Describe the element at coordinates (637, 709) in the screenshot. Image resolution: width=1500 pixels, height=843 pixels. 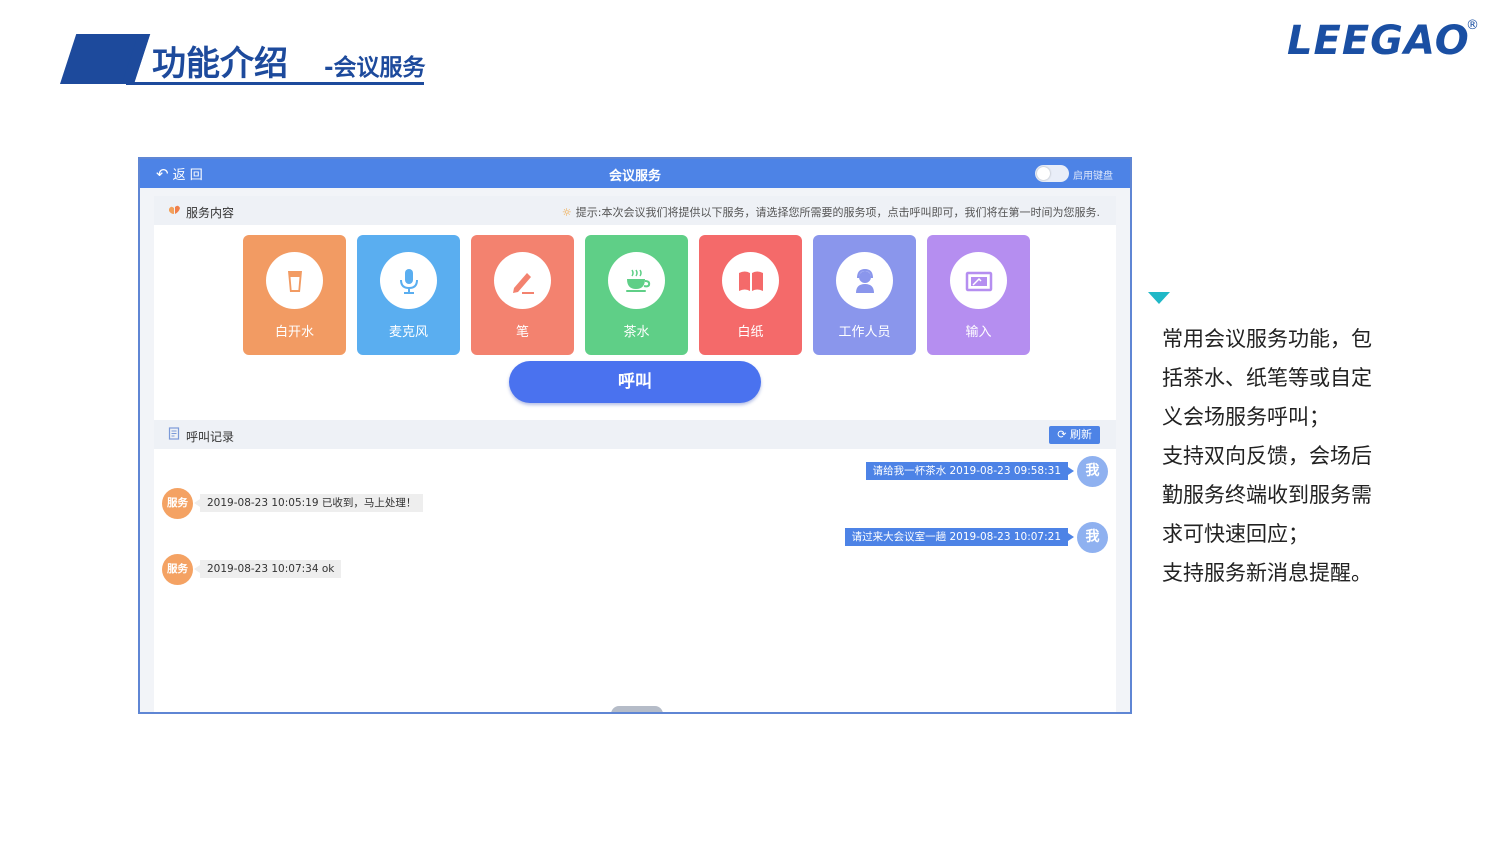
I see `pull-up-handle` at that location.